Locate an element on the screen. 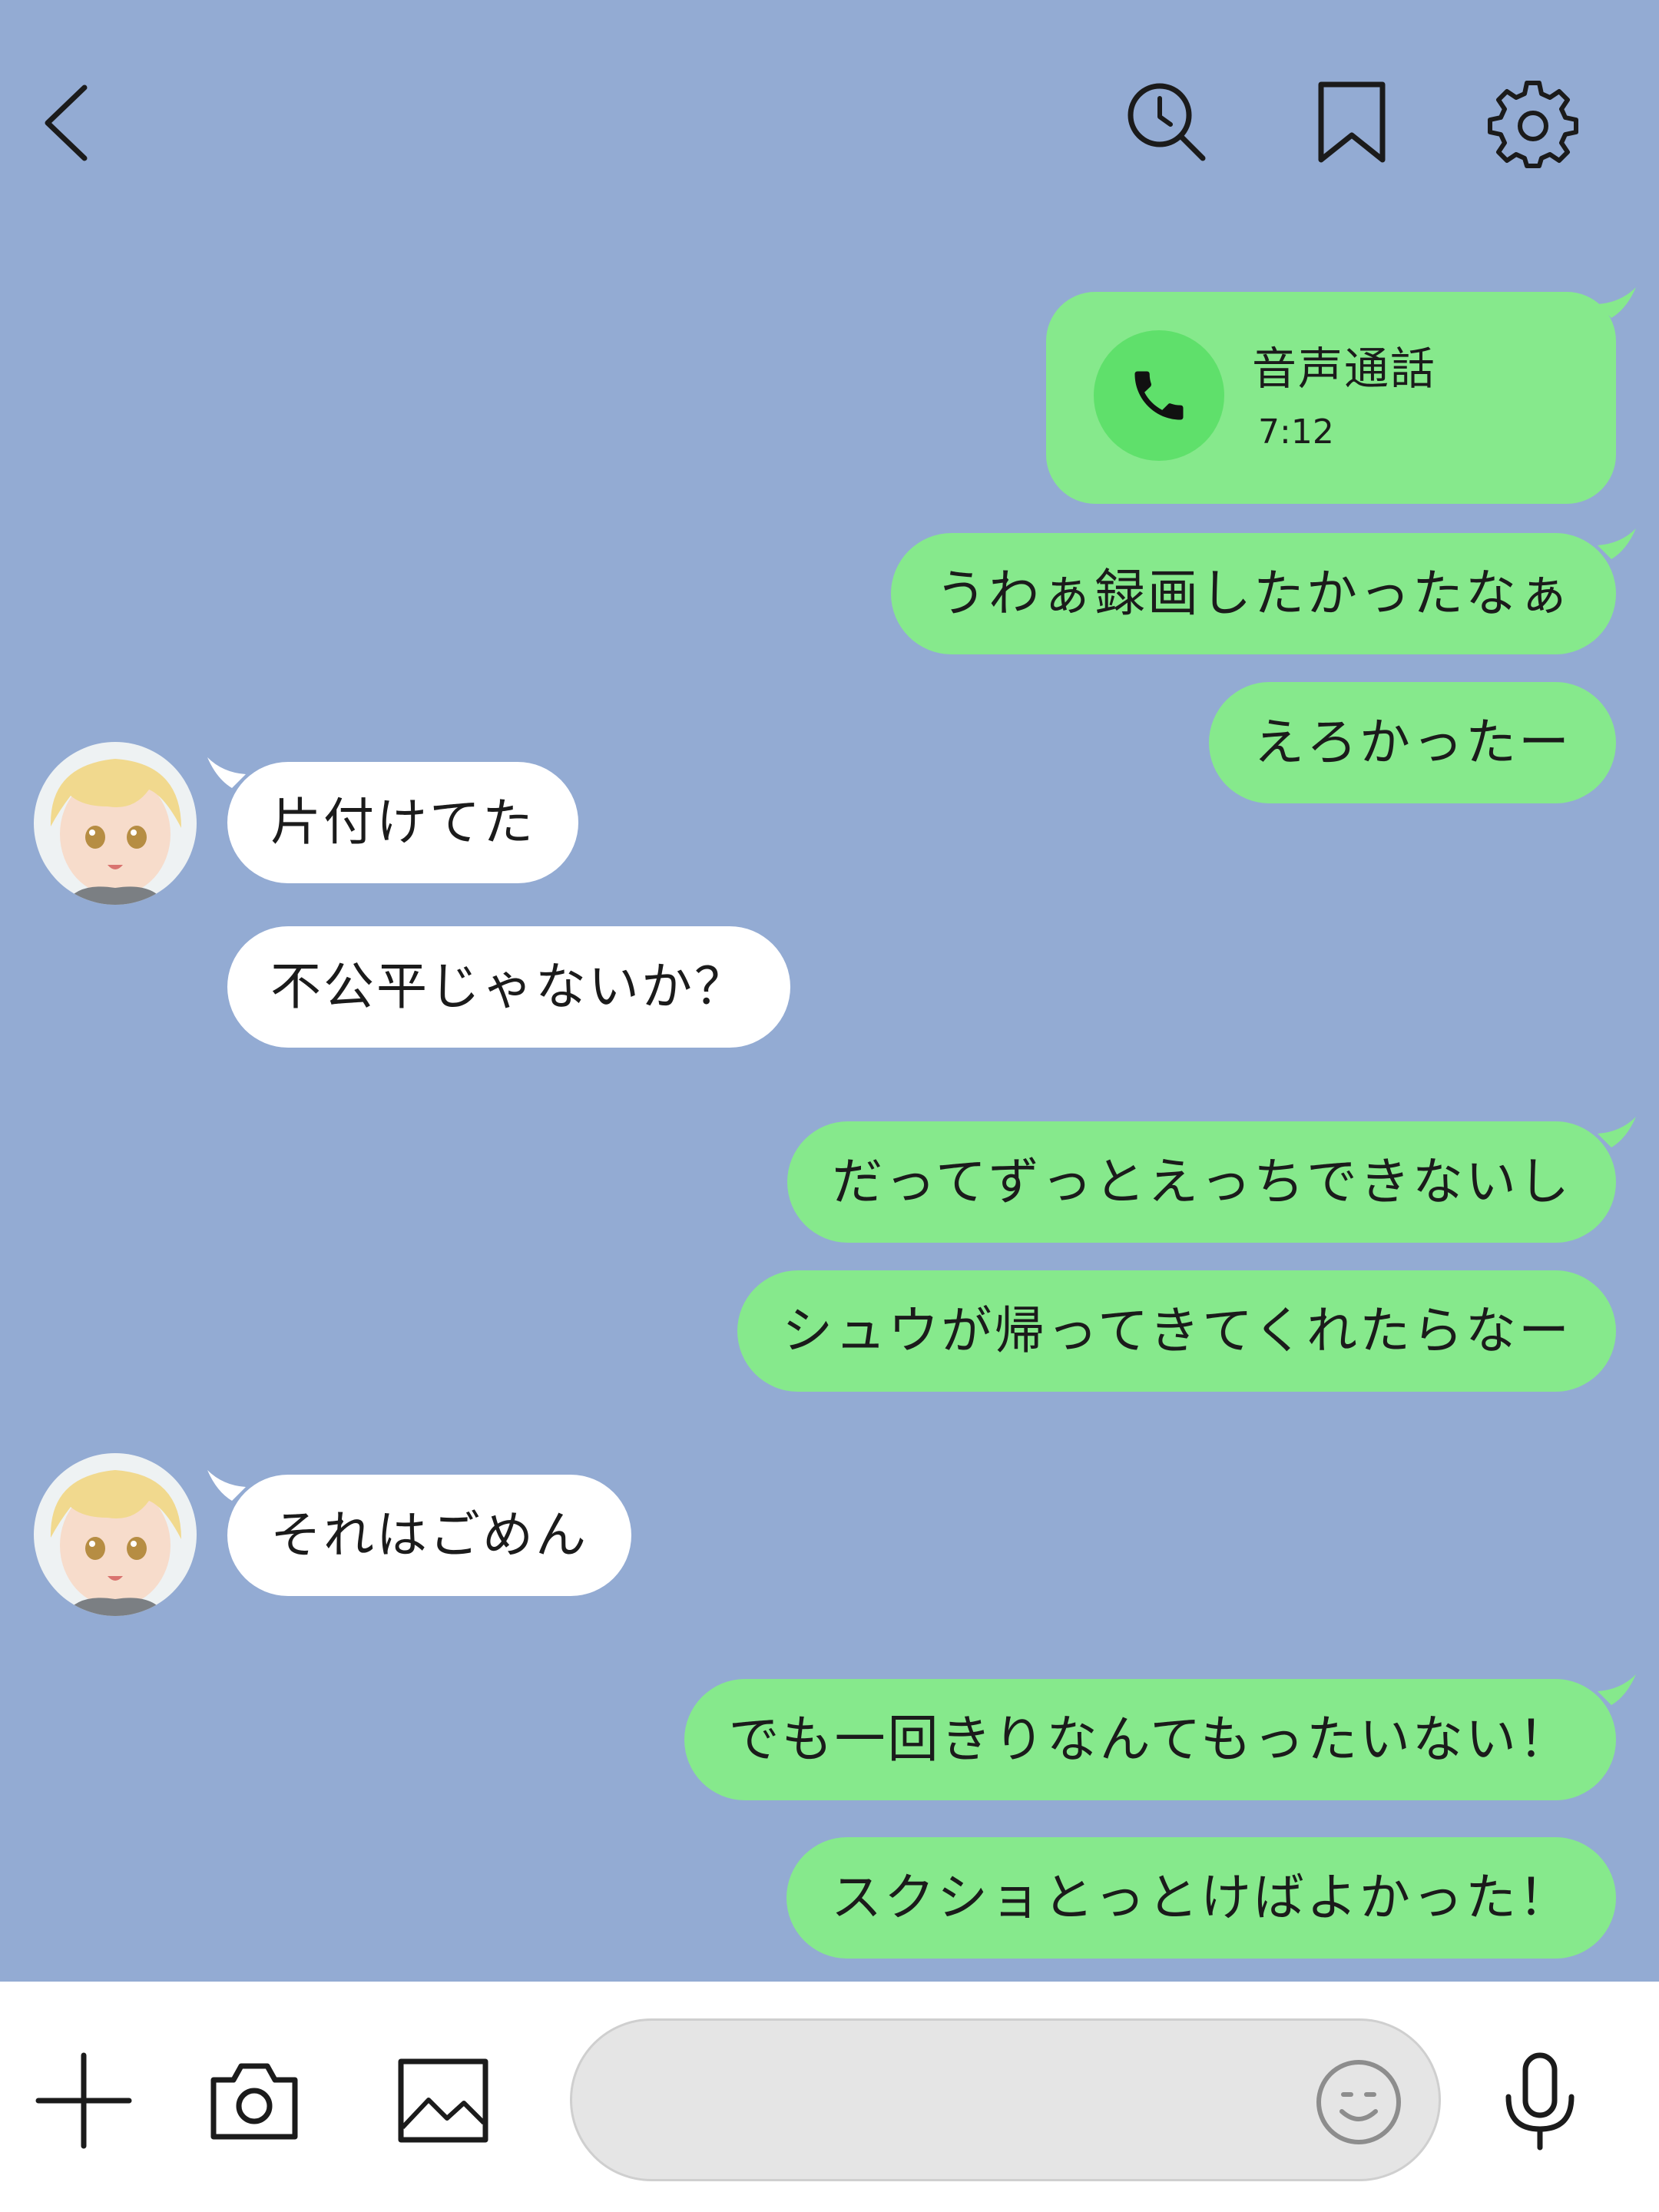  call-title: 音声通話 is located at coordinates (1344, 369).